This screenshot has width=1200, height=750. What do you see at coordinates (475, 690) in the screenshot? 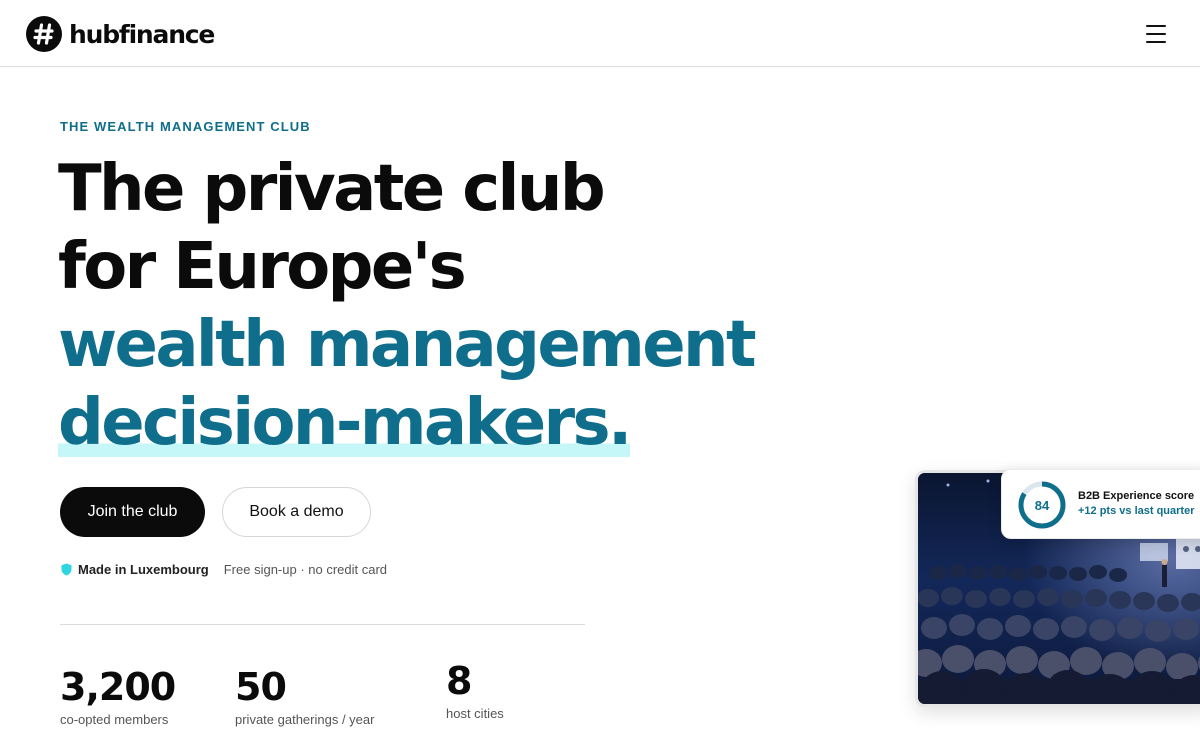
I see `stat-cities: 8 host cities` at bounding box center [475, 690].